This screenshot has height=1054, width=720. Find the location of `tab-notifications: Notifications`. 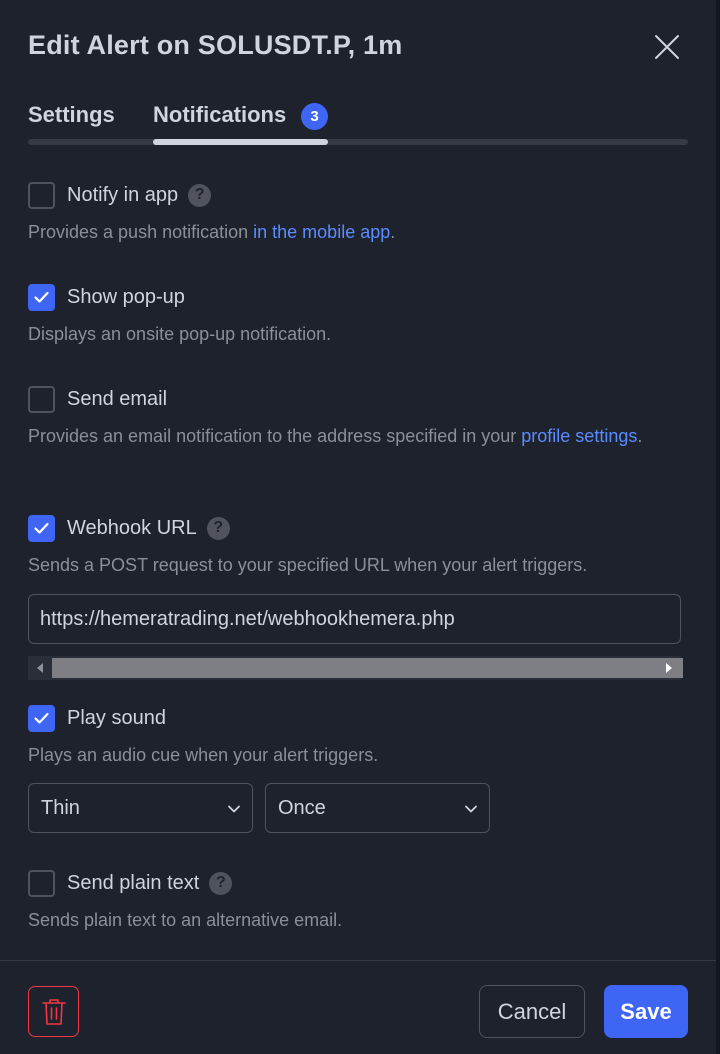

tab-notifications: Notifications is located at coordinates (219, 115).